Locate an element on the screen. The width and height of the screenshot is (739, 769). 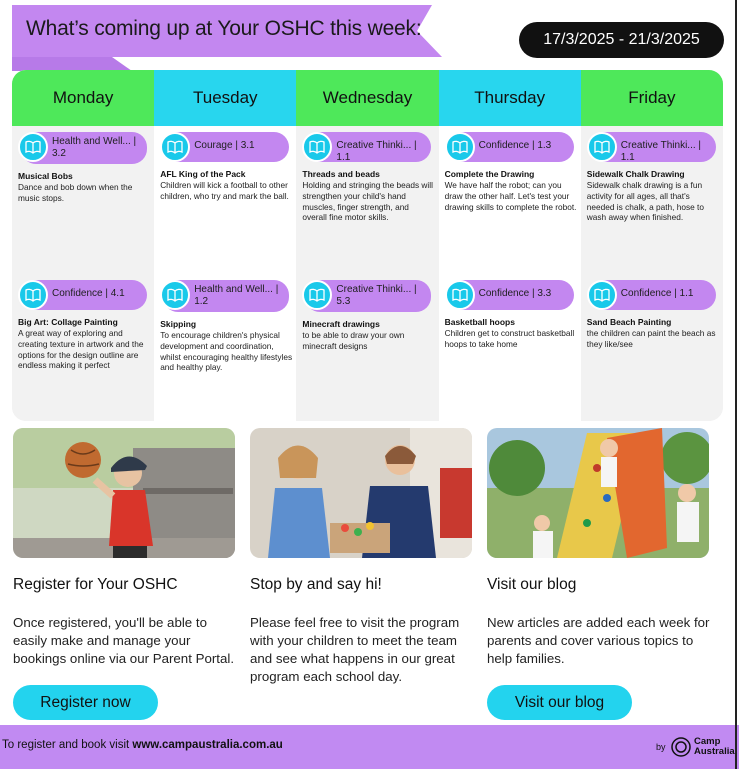
activity-tag: Creative Thinki... | 5.3 is located at coordinates (367, 296).